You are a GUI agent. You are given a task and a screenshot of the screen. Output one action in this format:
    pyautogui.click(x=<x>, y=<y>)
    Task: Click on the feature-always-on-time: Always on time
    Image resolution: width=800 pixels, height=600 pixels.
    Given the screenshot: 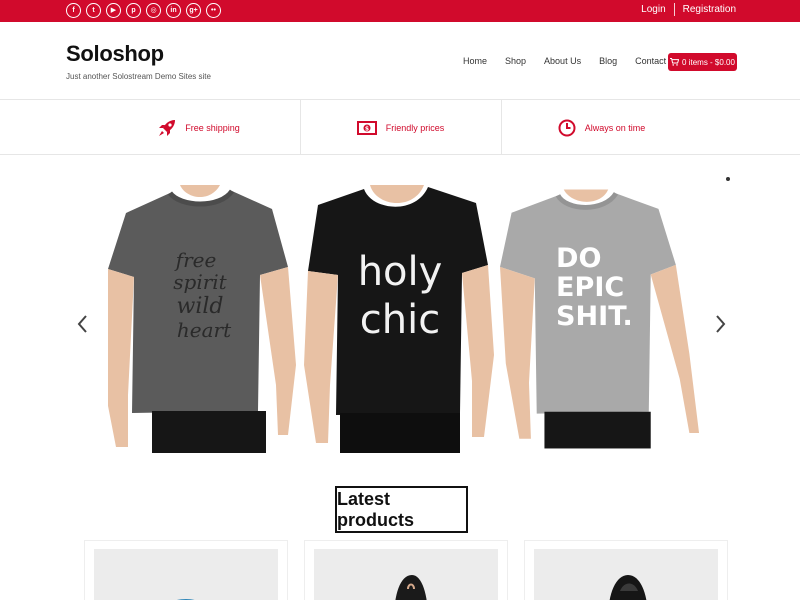 What is the action you would take?
    pyautogui.click(x=601, y=127)
    